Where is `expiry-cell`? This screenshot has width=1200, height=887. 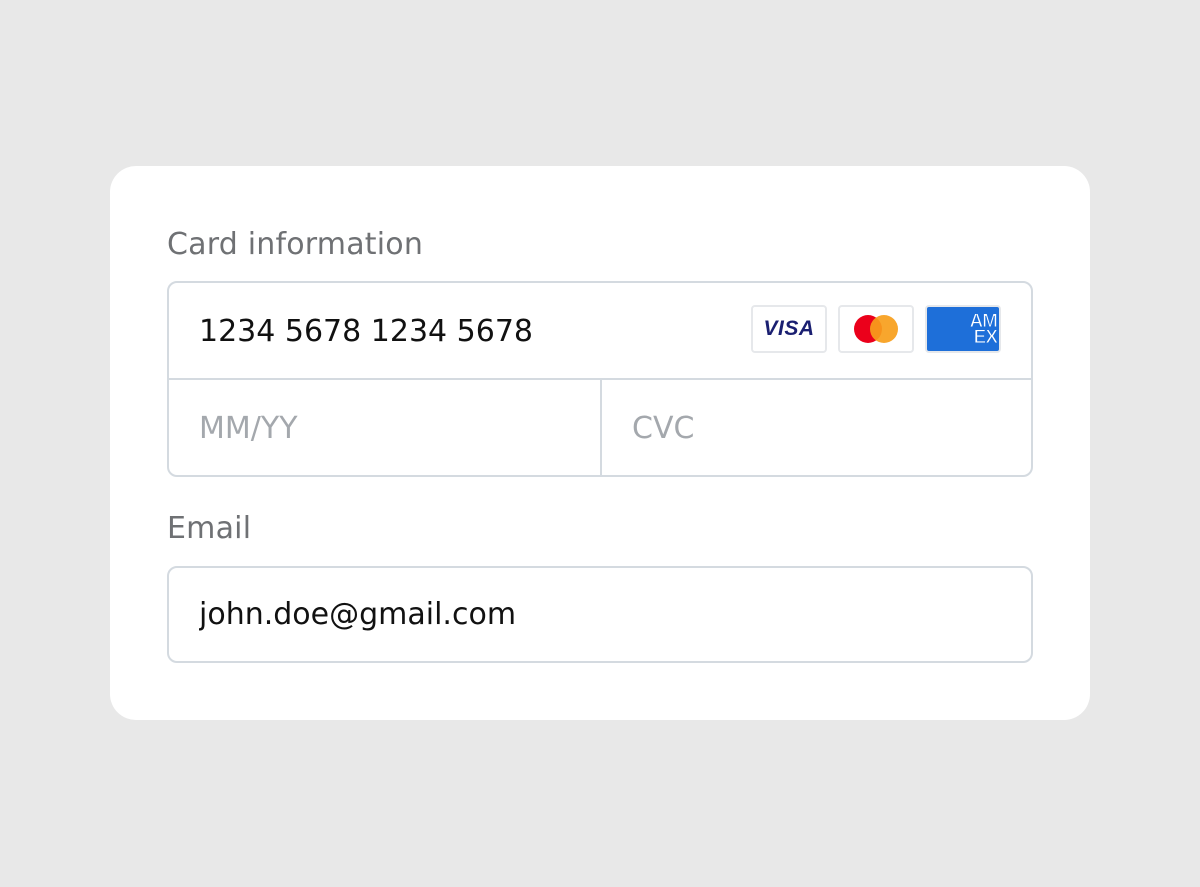 expiry-cell is located at coordinates (385, 427).